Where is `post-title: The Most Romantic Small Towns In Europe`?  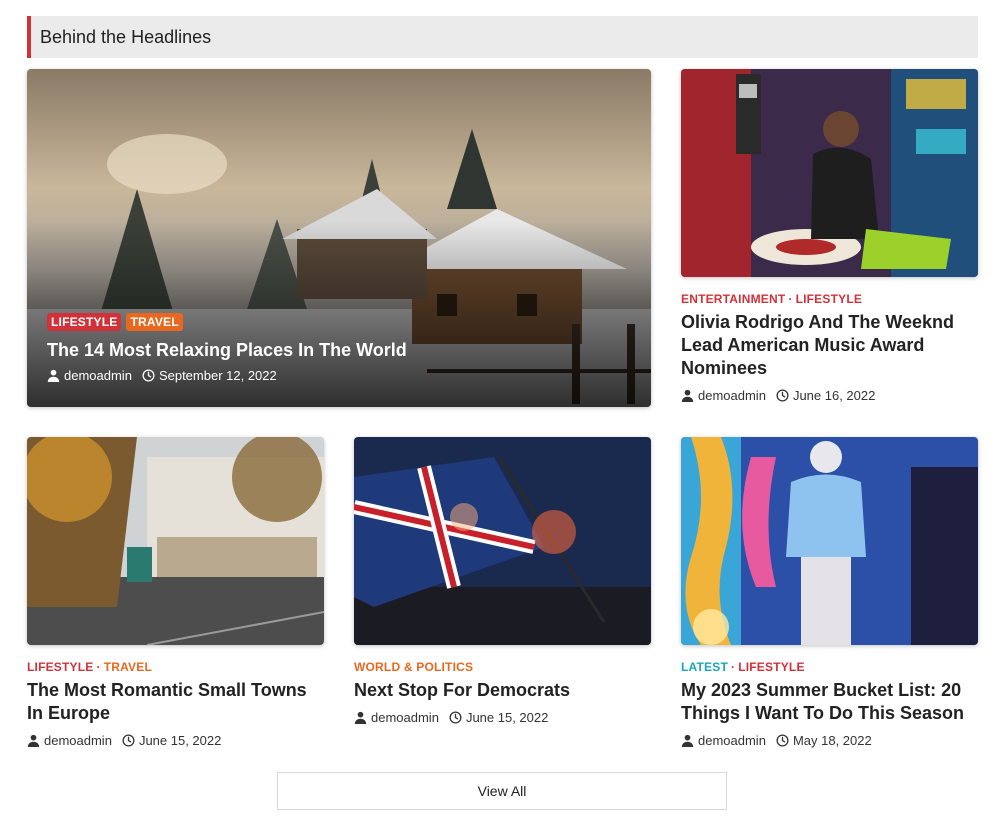 post-title: The Most Romantic Small Towns In Europe is located at coordinates (175, 702).